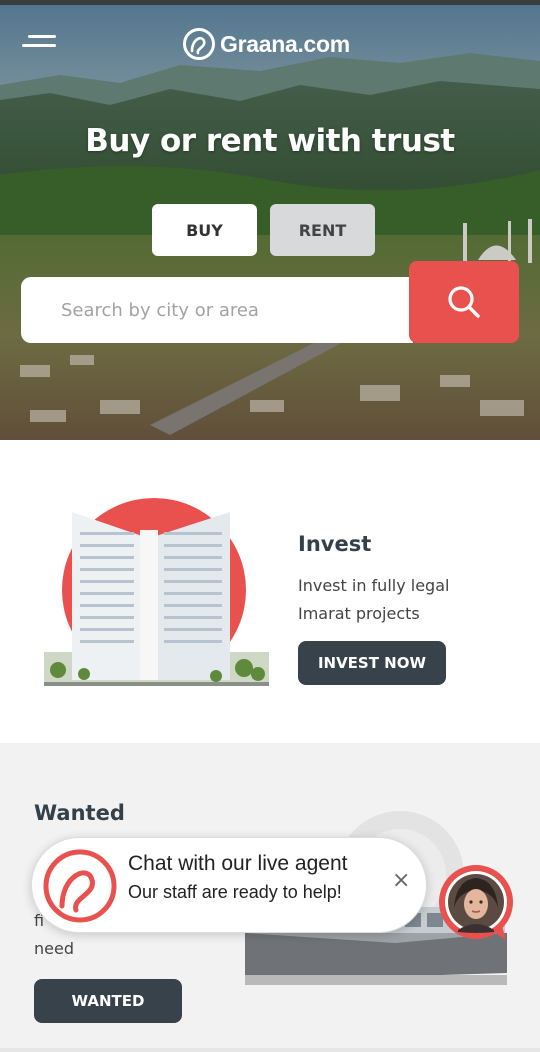  I want to click on tab-rent: RENT, so click(322, 230).